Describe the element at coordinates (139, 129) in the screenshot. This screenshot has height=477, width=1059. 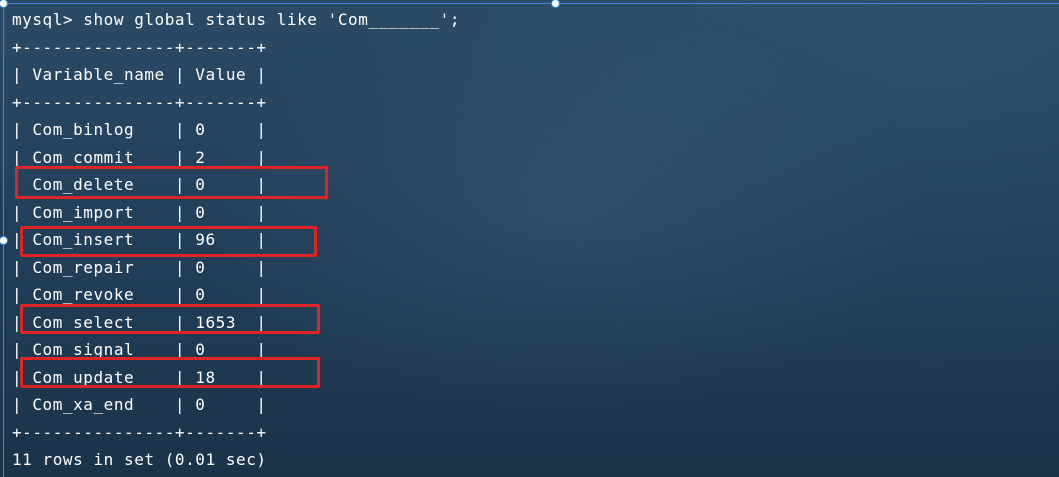
I see `table-row: | Com_binlog | 0 |` at that location.